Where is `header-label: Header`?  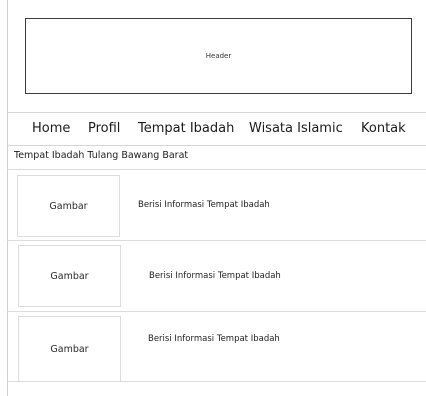
header-label: Header is located at coordinates (218, 56).